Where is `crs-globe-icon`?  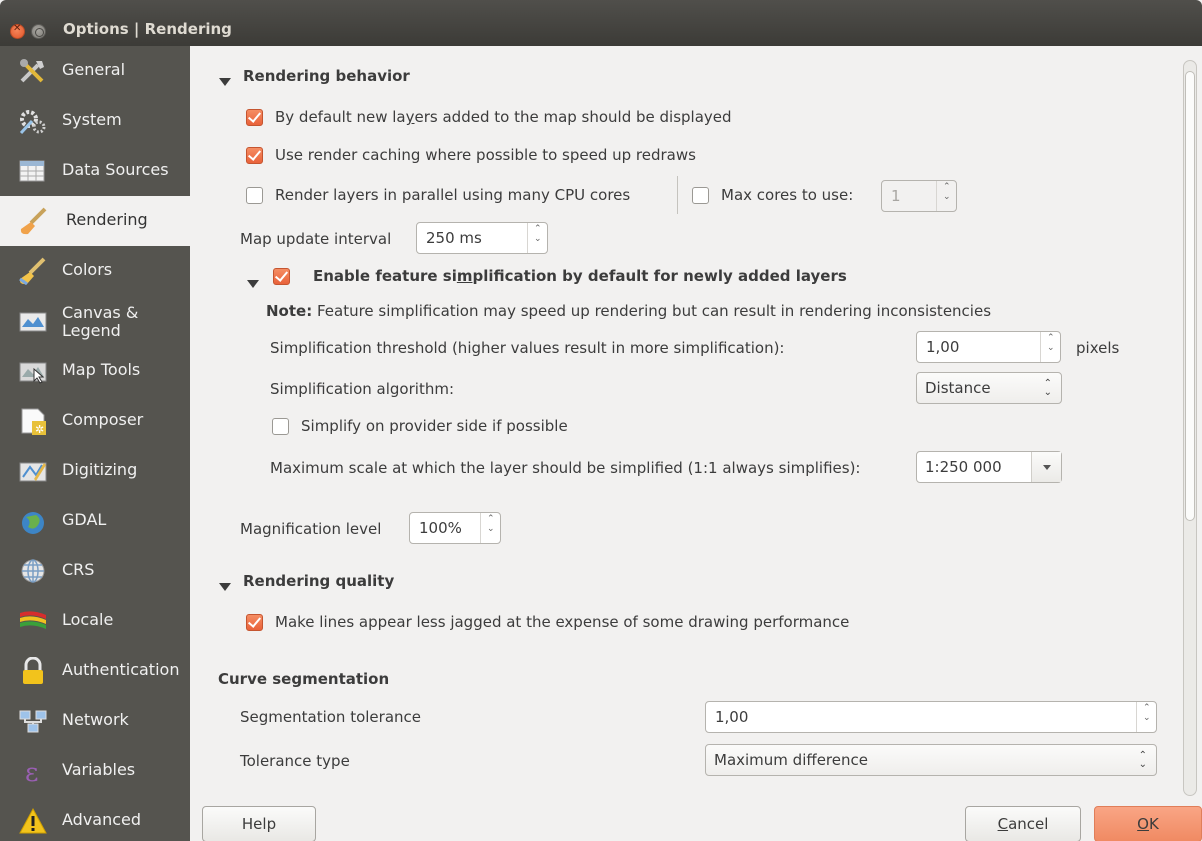 crs-globe-icon is located at coordinates (33, 571).